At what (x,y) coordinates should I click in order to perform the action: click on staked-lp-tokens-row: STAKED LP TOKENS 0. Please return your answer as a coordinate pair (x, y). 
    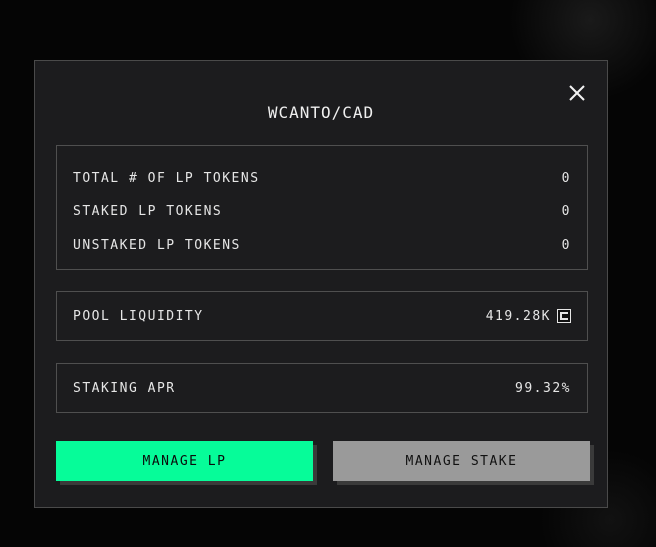
    Looking at the image, I should click on (322, 211).